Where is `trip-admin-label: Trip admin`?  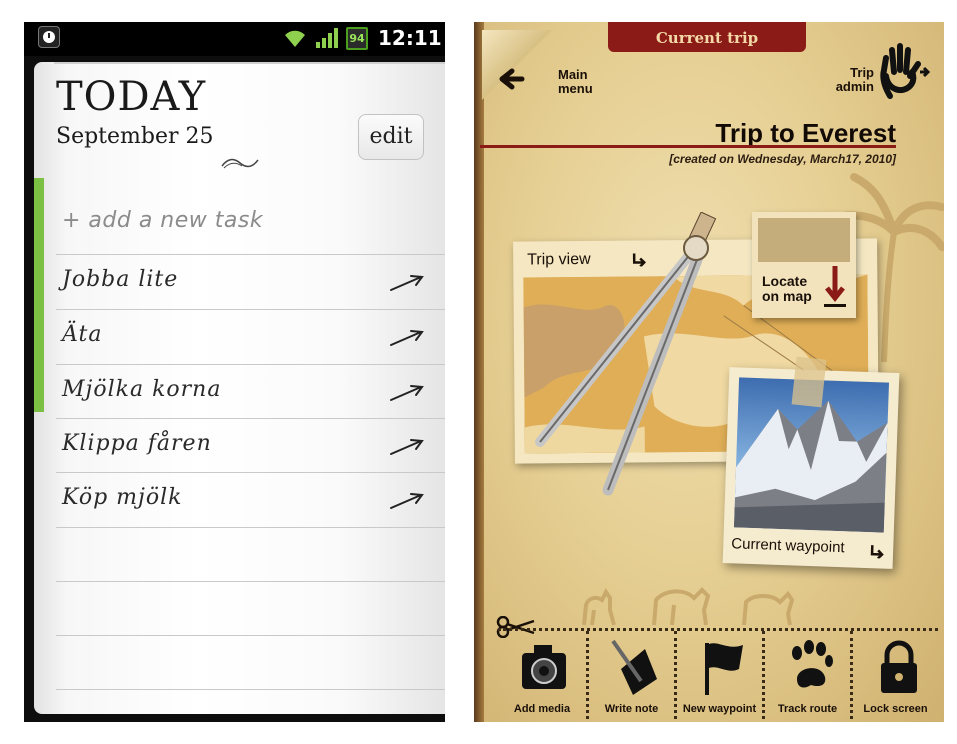
trip-admin-label: Trip admin is located at coordinates (854, 79).